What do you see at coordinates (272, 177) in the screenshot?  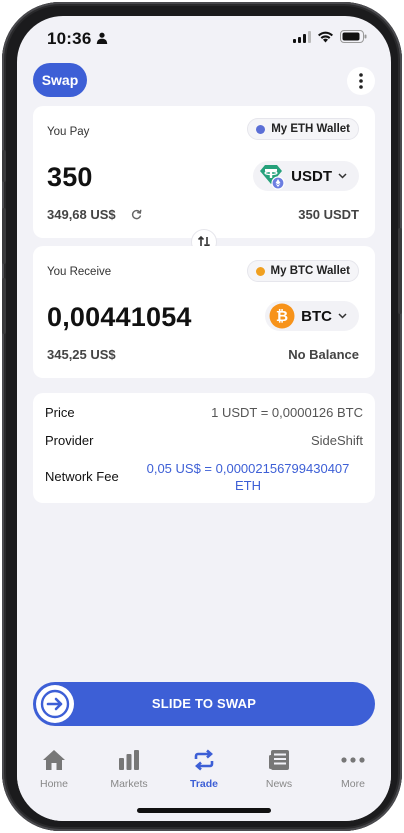 I see `usdt-tether-icon` at bounding box center [272, 177].